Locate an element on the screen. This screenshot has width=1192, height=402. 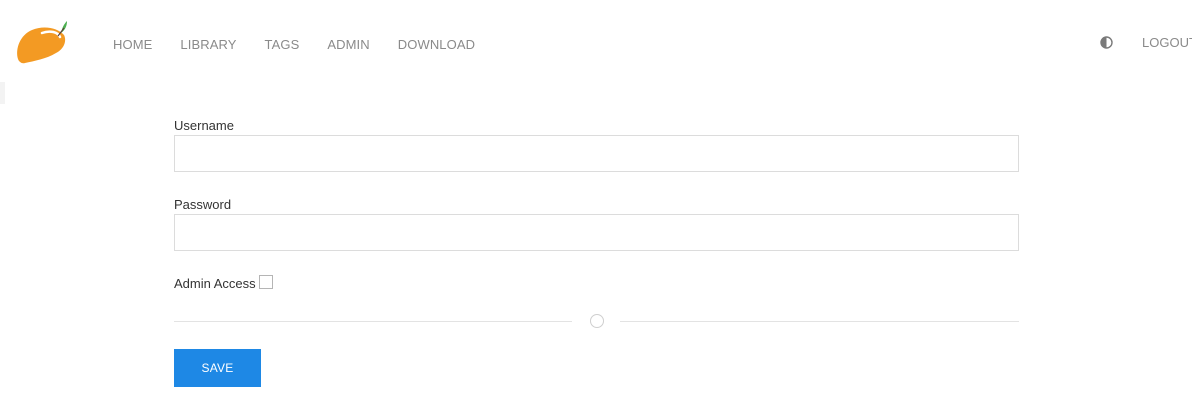
password-input is located at coordinates (596, 232).